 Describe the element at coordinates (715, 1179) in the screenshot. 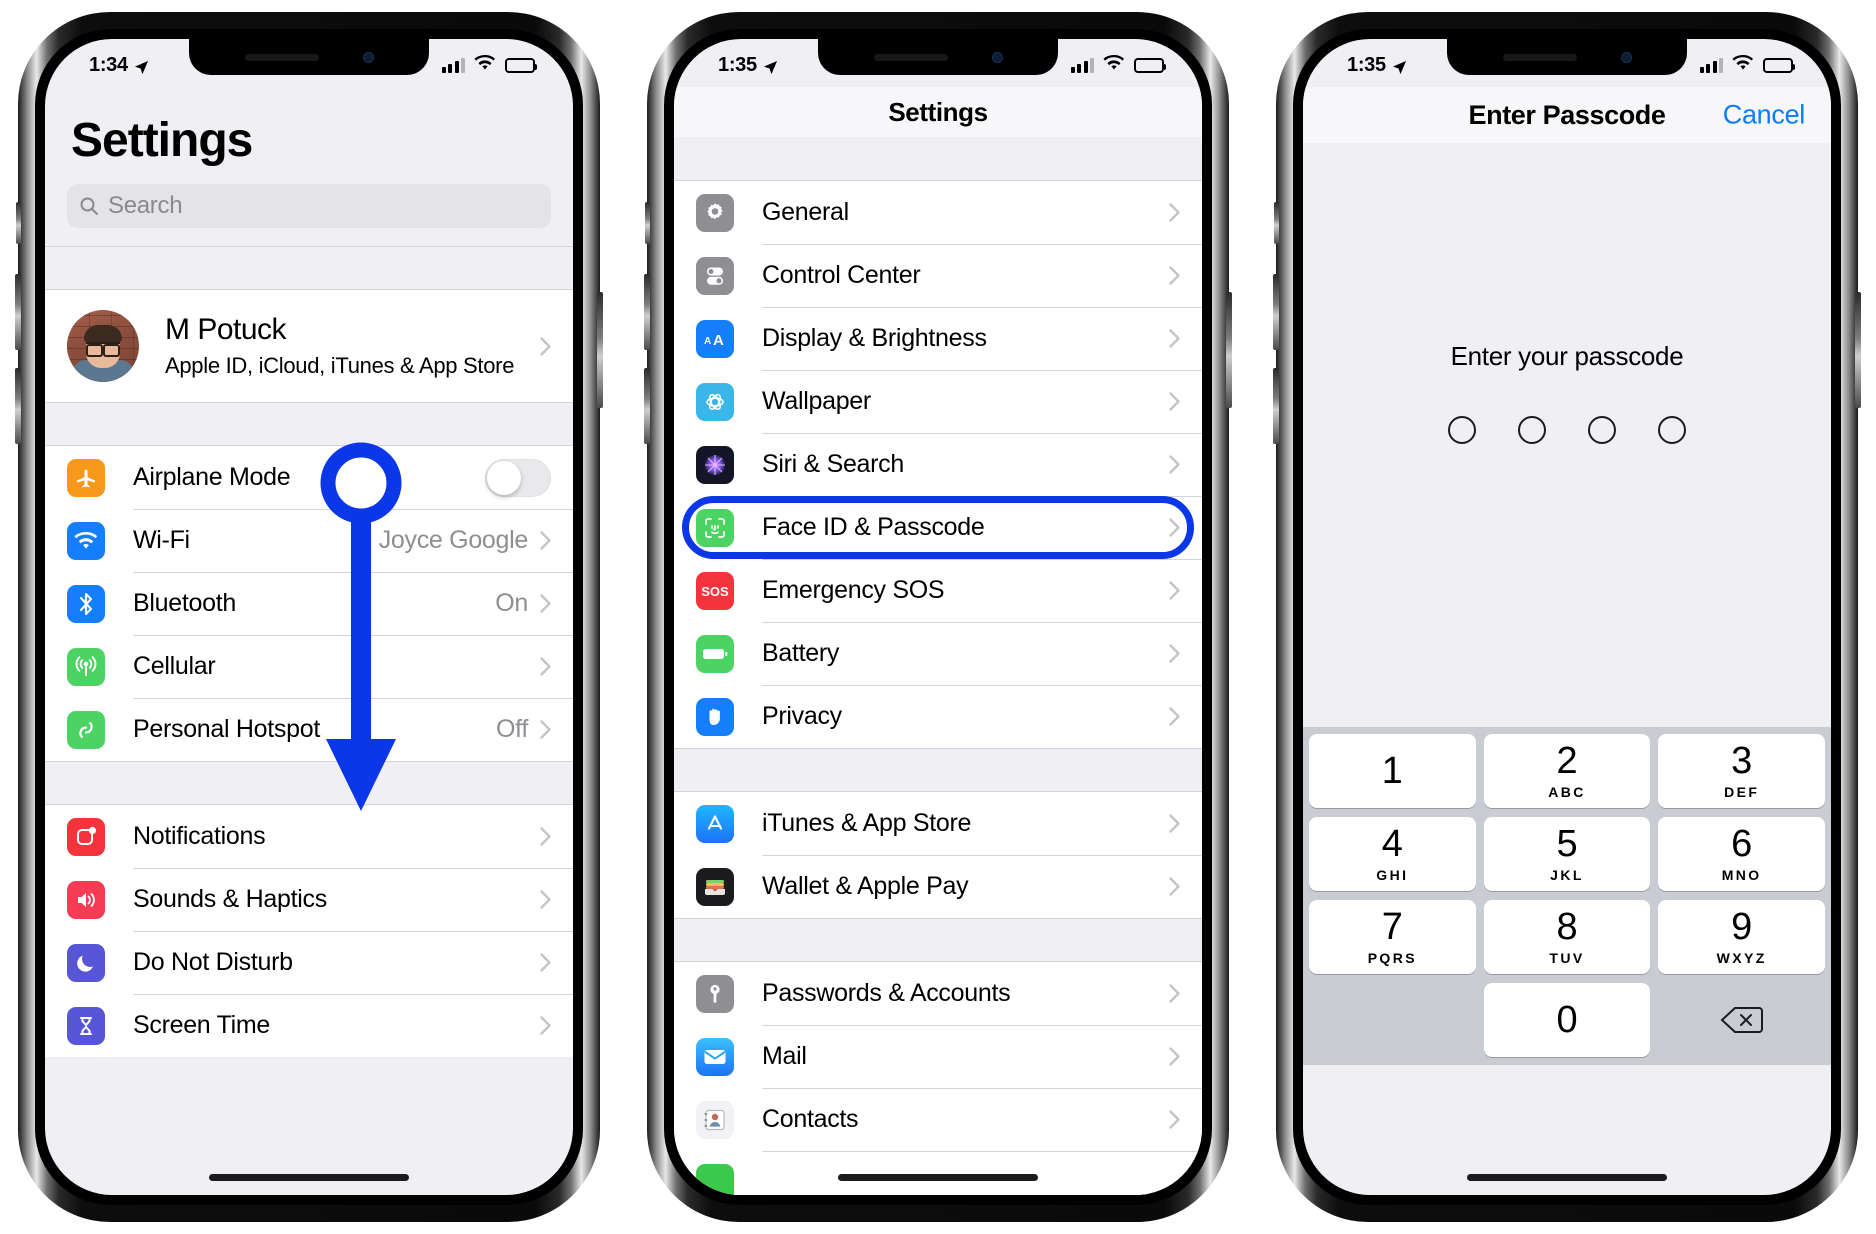

I see `next-app-icon` at that location.